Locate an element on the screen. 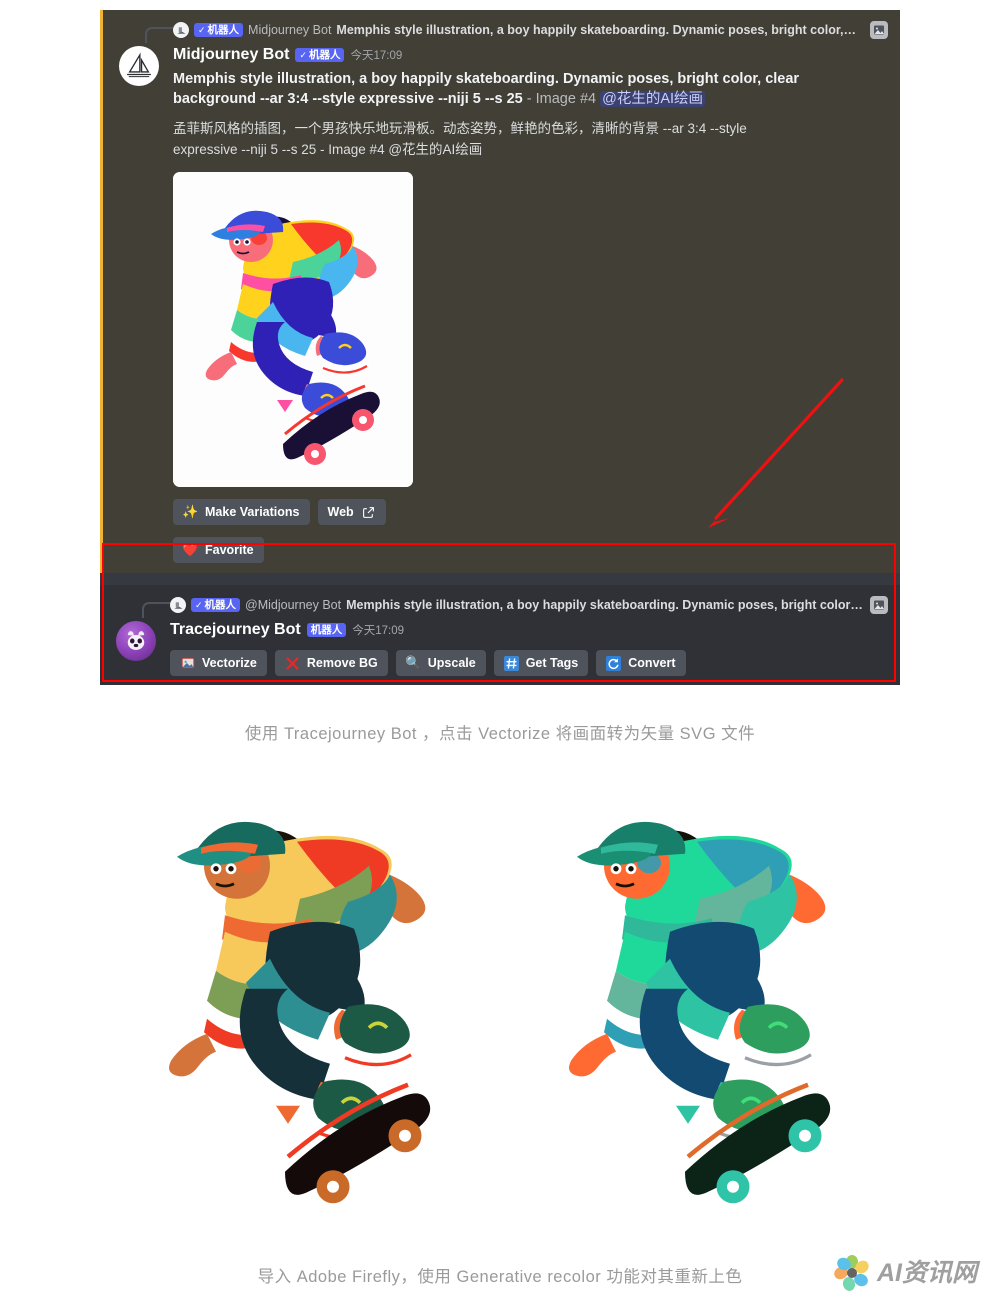 Image resolution: width=1000 pixels, height=1308 pixels. reply-author: Midjourney Bot is located at coordinates (290, 30).